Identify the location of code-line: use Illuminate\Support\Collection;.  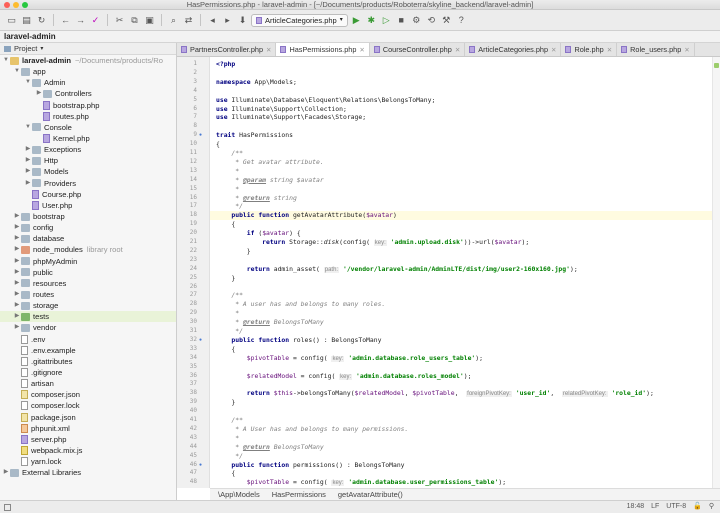
(461, 109).